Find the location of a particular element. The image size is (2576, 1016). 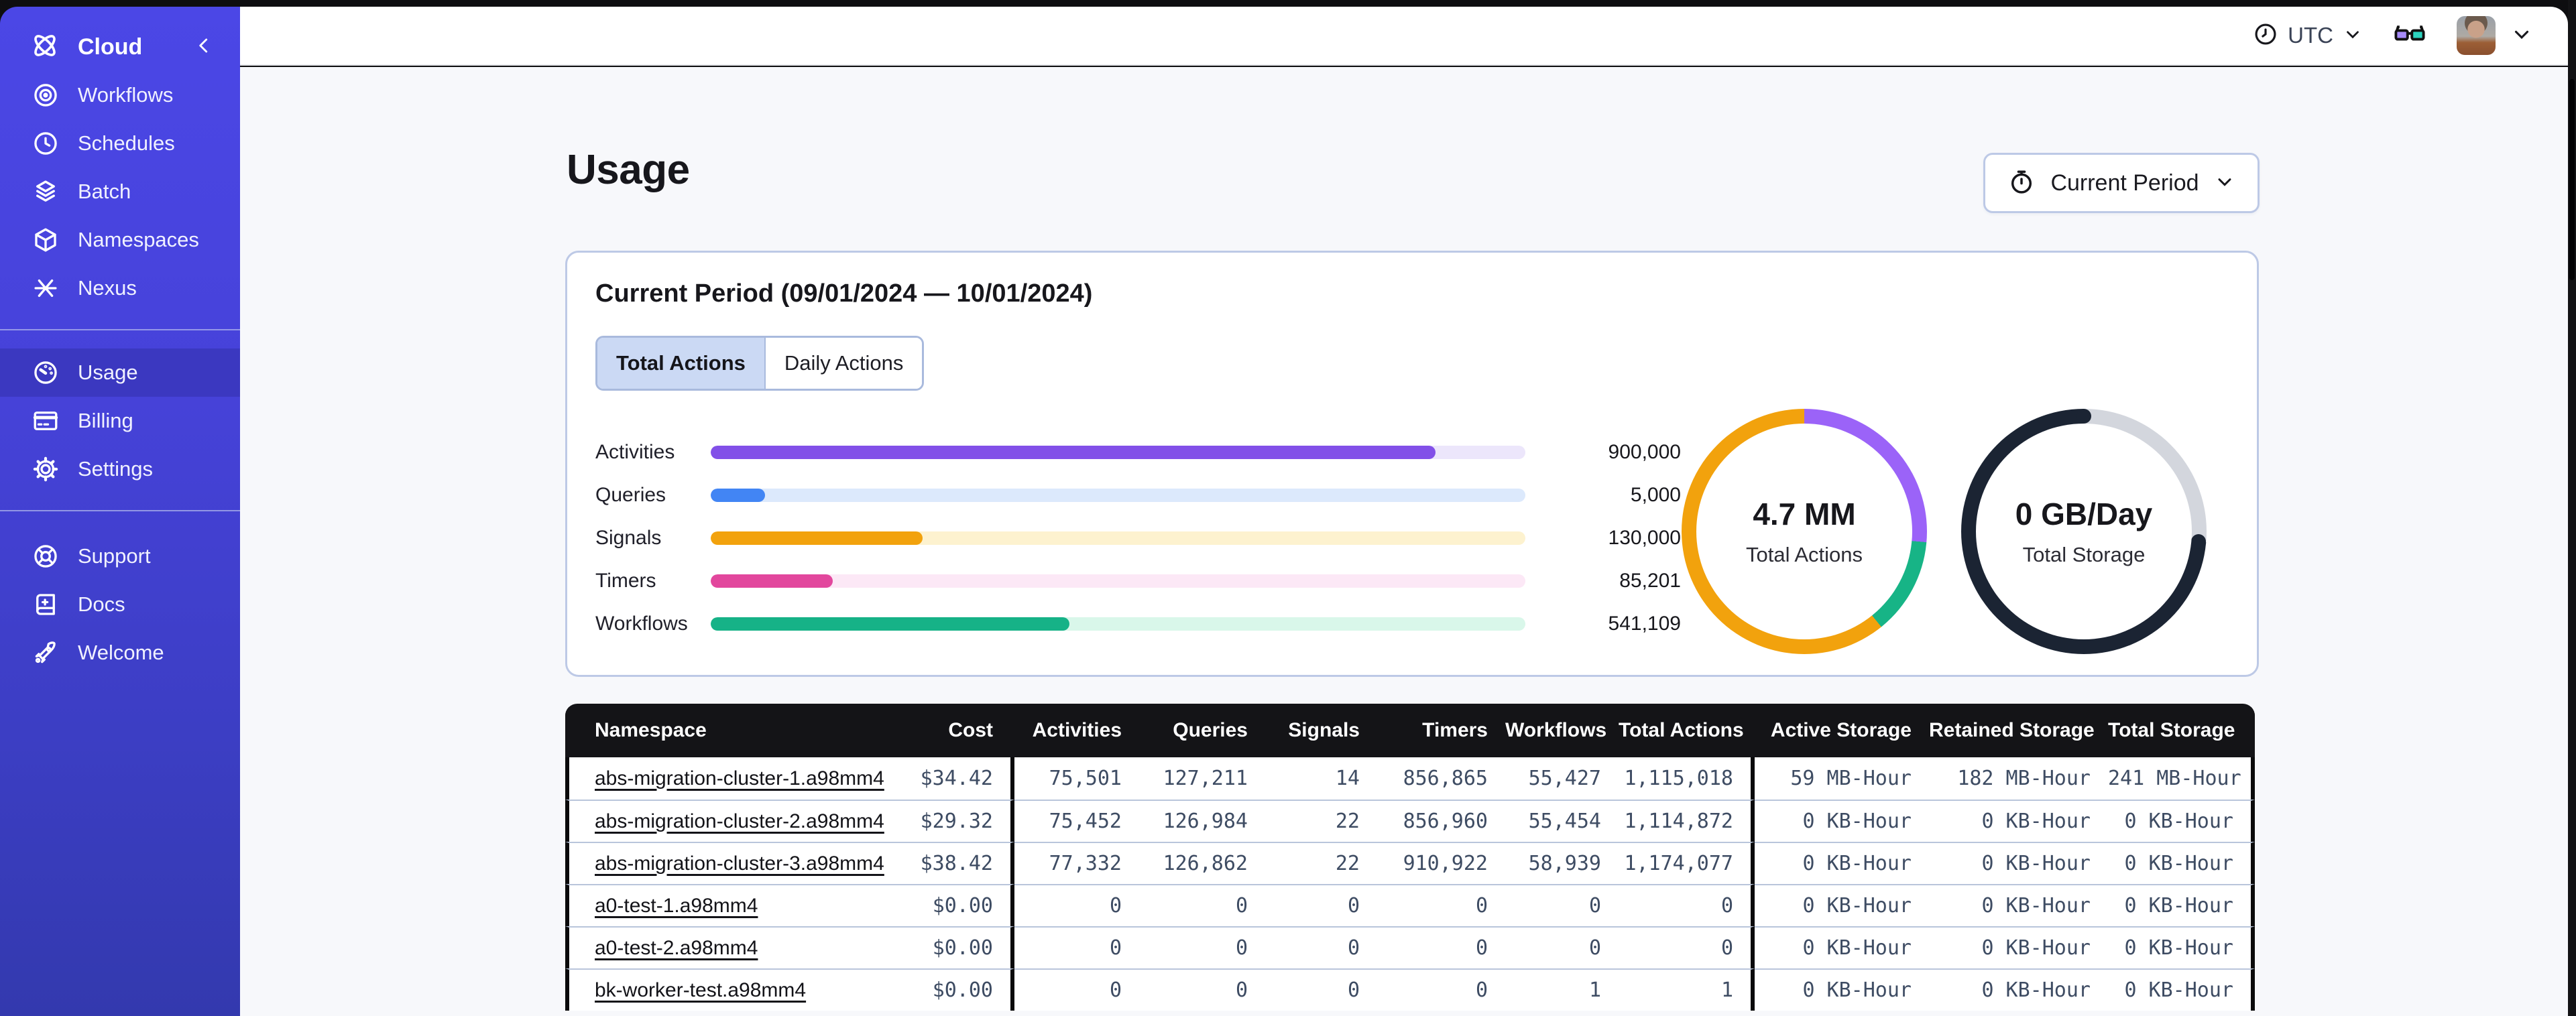

cell-queries: 126,862 is located at coordinates (1202, 863).